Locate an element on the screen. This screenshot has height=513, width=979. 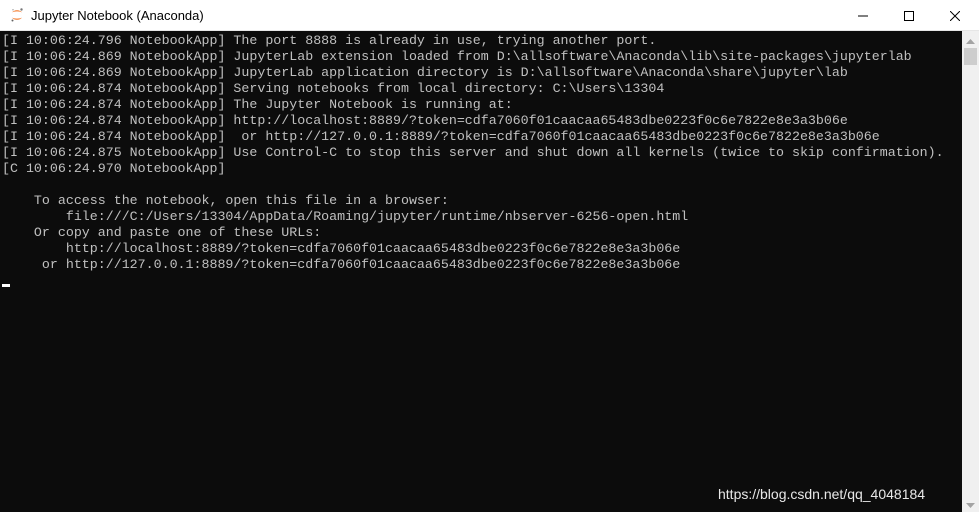
close-button is located at coordinates (955, 15).